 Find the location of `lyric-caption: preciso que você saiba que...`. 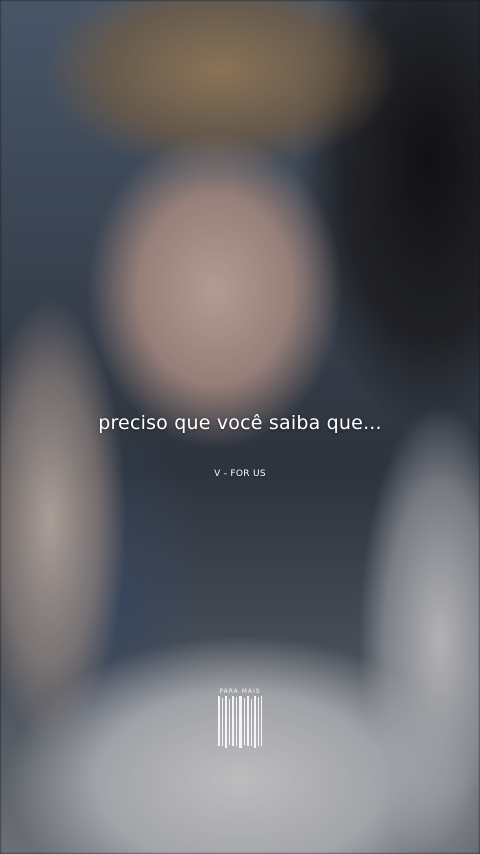

lyric-caption: preciso que você saiba que... is located at coordinates (240, 423).